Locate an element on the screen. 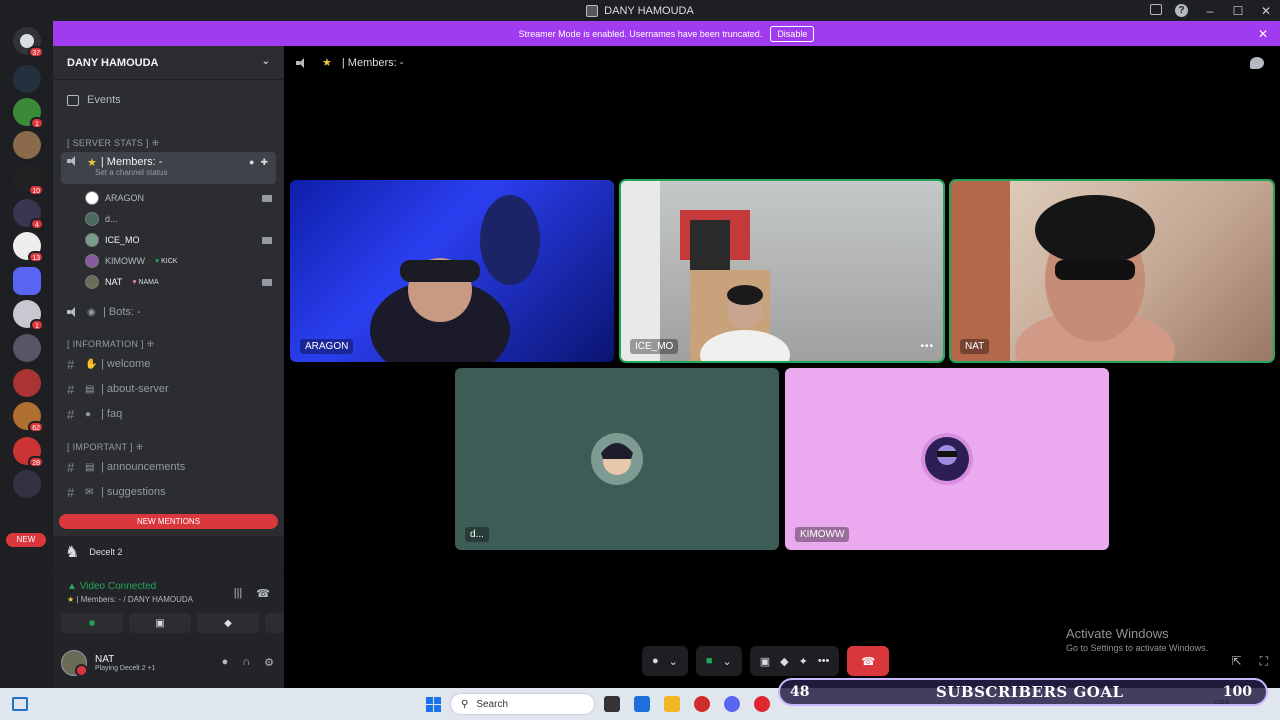 This screenshot has height=720, width=1280. server-header: DANY HAMOUDA ⌄ is located at coordinates (168, 63).